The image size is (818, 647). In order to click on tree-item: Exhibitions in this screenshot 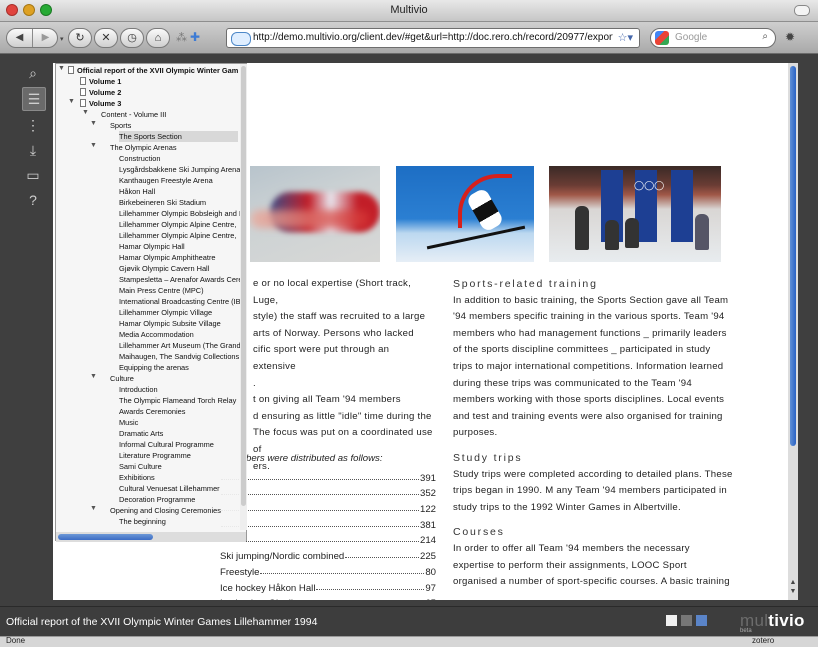, I will do `click(137, 477)`.